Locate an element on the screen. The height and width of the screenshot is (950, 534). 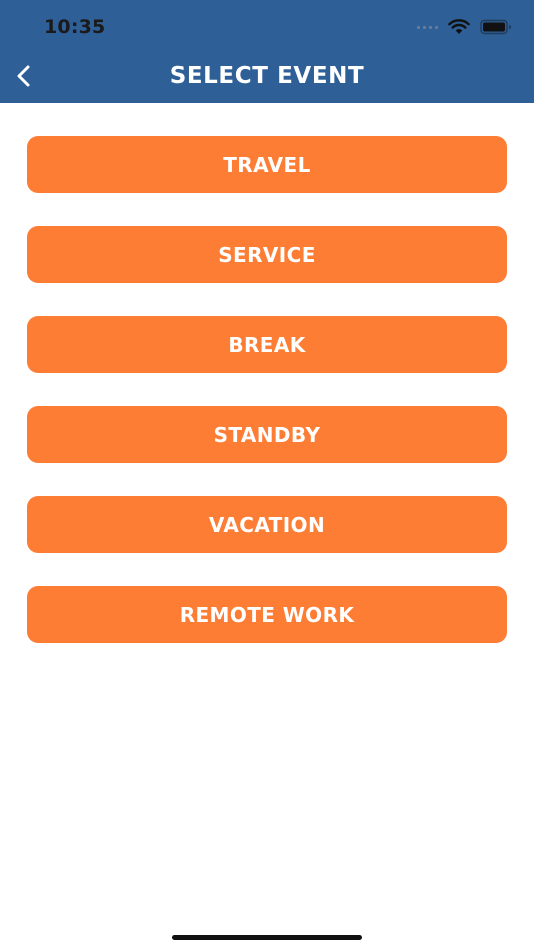
status-time: 10:35 is located at coordinates (75, 27).